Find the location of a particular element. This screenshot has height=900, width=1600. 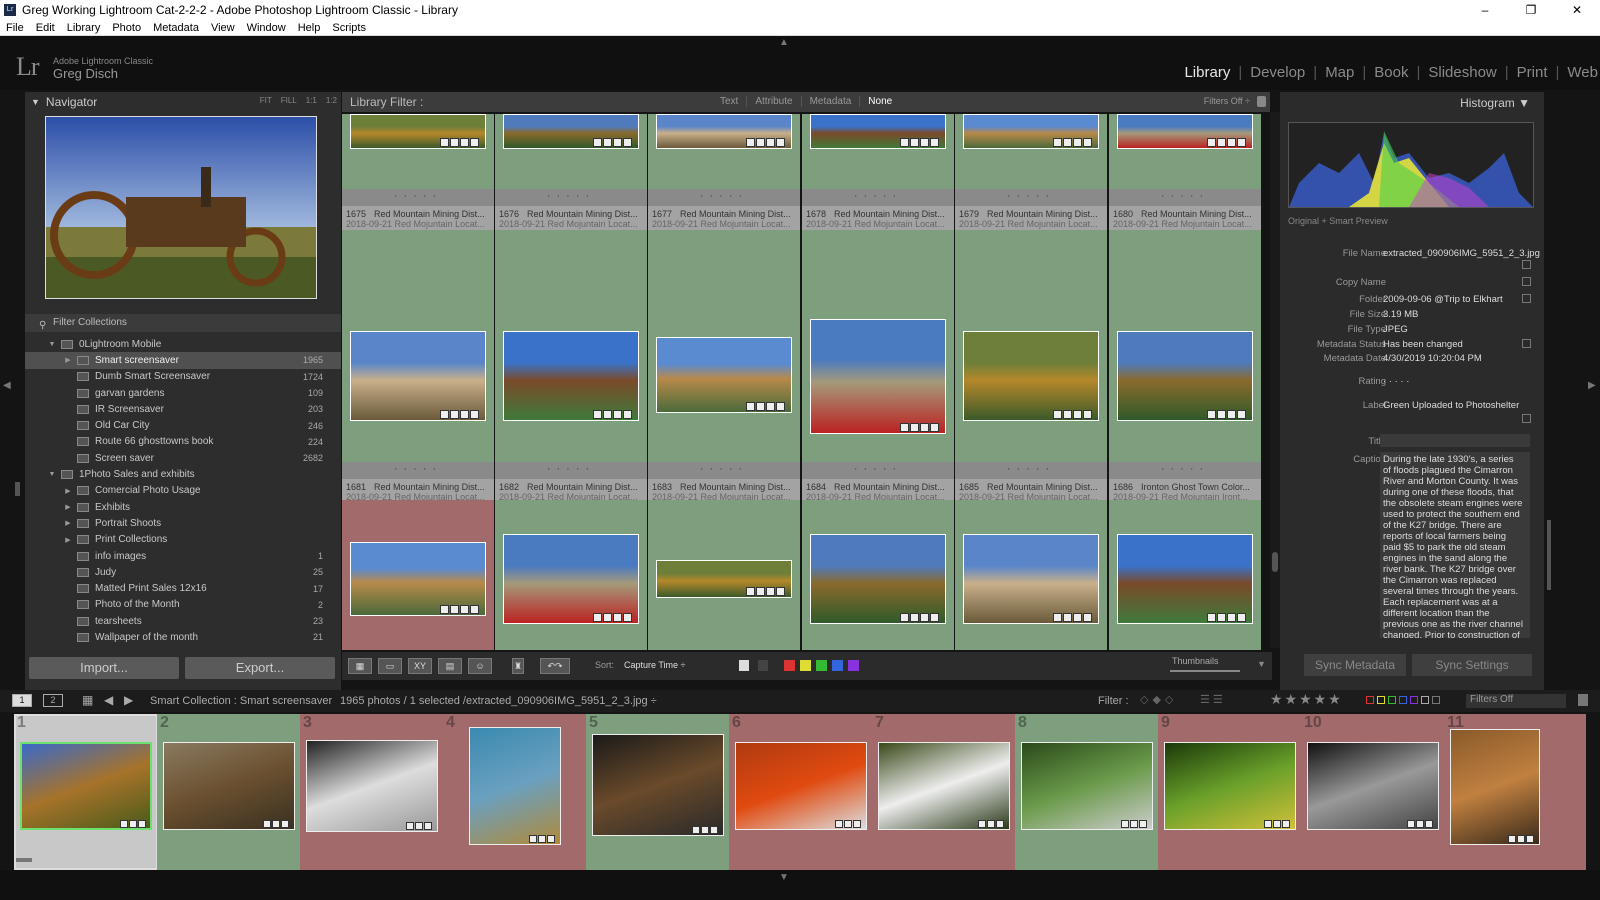

collection-item: ▶ Smart screensaver 1965 is located at coordinates (183, 360).